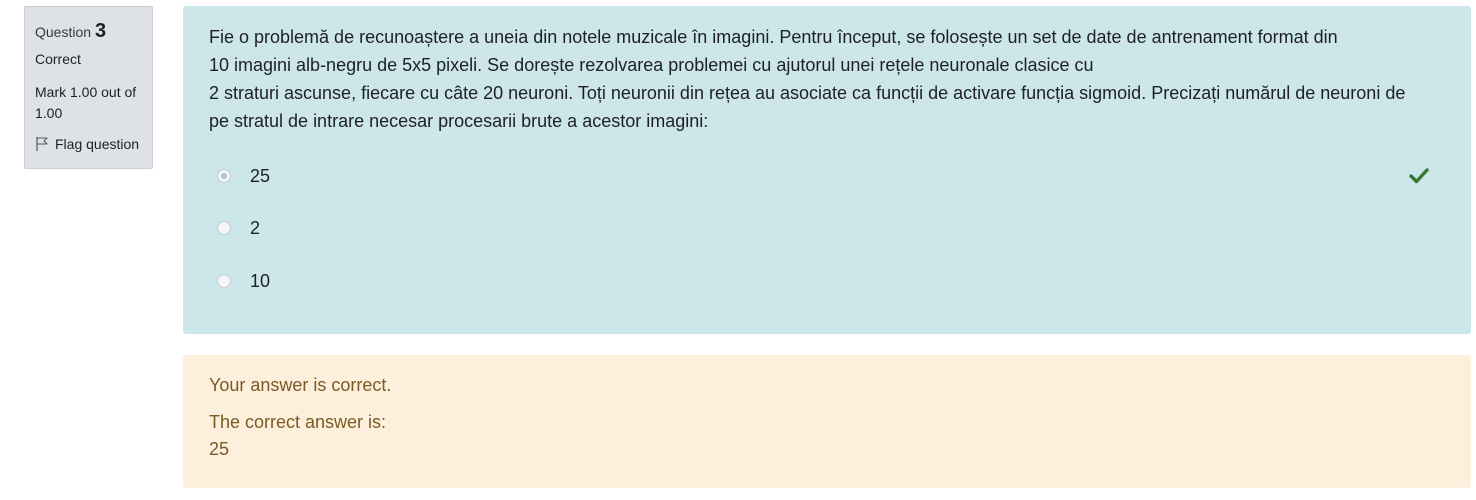 The width and height of the screenshot is (1476, 500). I want to click on question-grade: Mark 1.00 out of 1.00, so click(86, 102).